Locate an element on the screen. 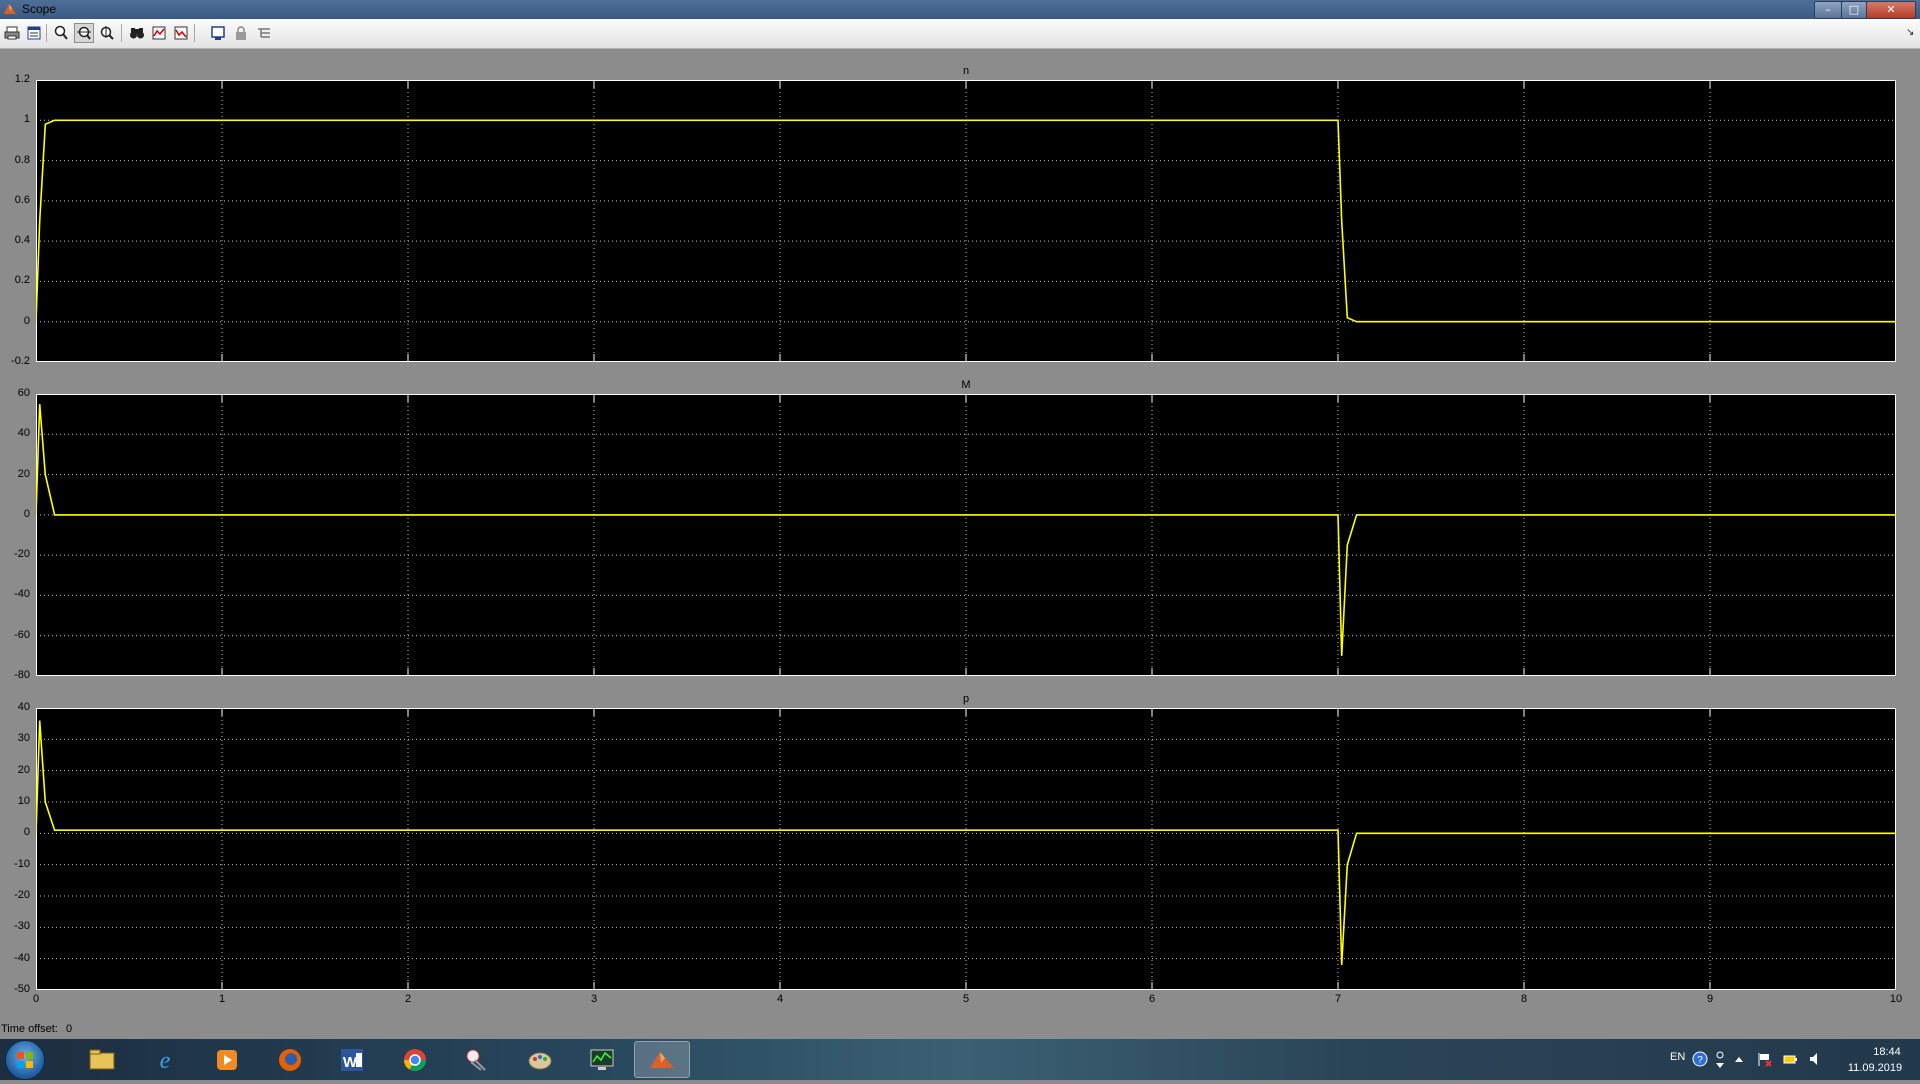  firefox-icon is located at coordinates (290, 1059).